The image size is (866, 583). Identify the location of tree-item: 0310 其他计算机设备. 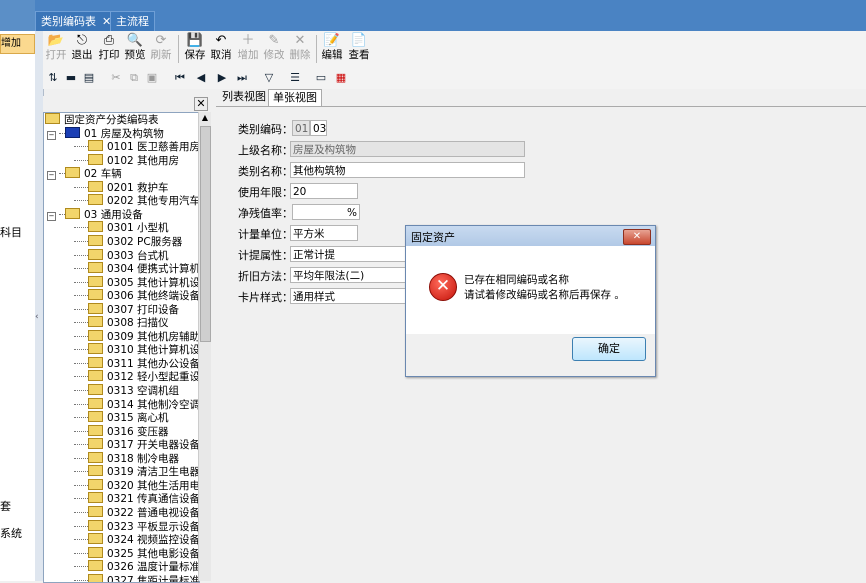
(136, 349).